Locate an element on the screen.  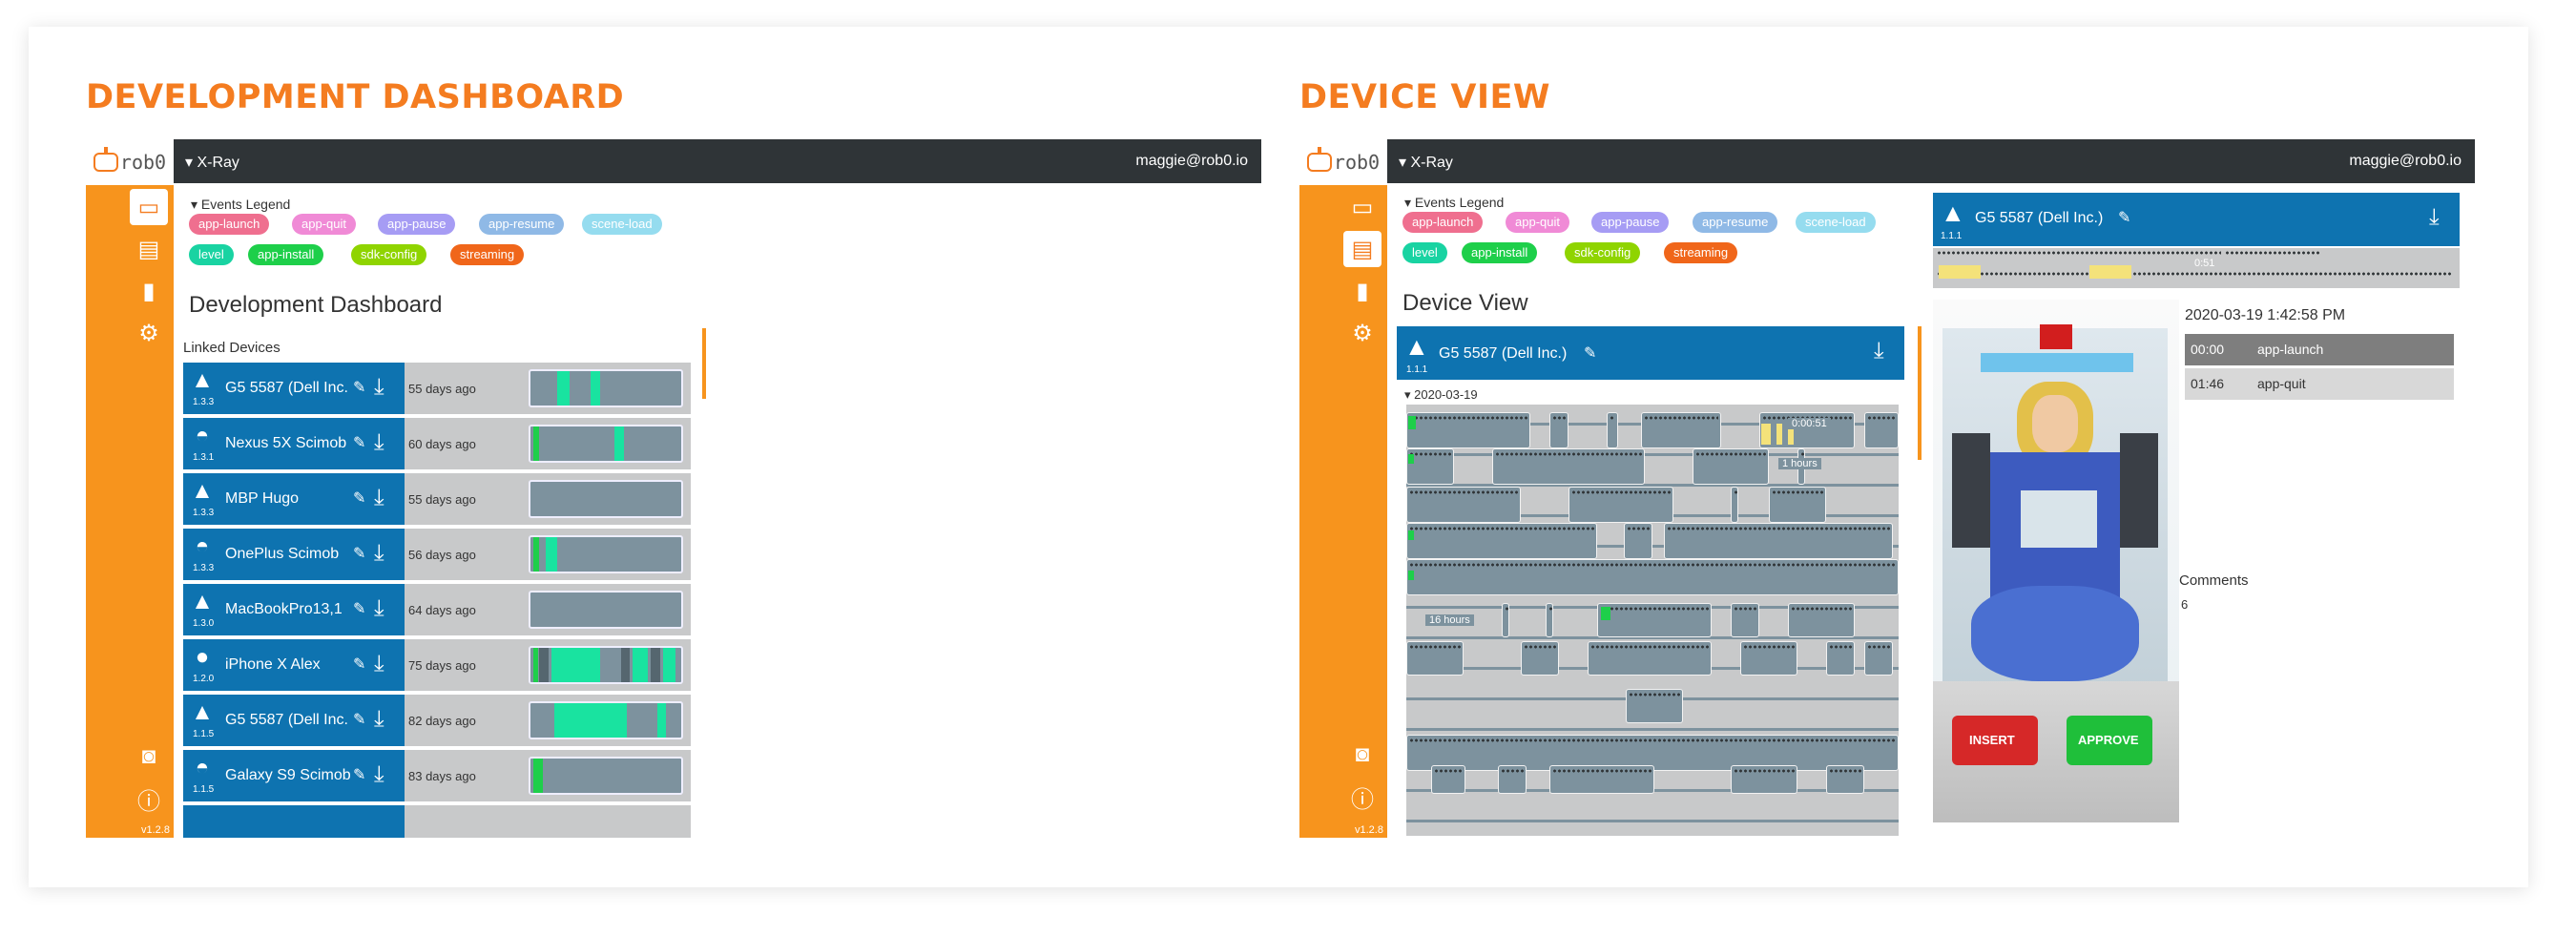
legend-pill-streaming: streaming is located at coordinates (487, 255).